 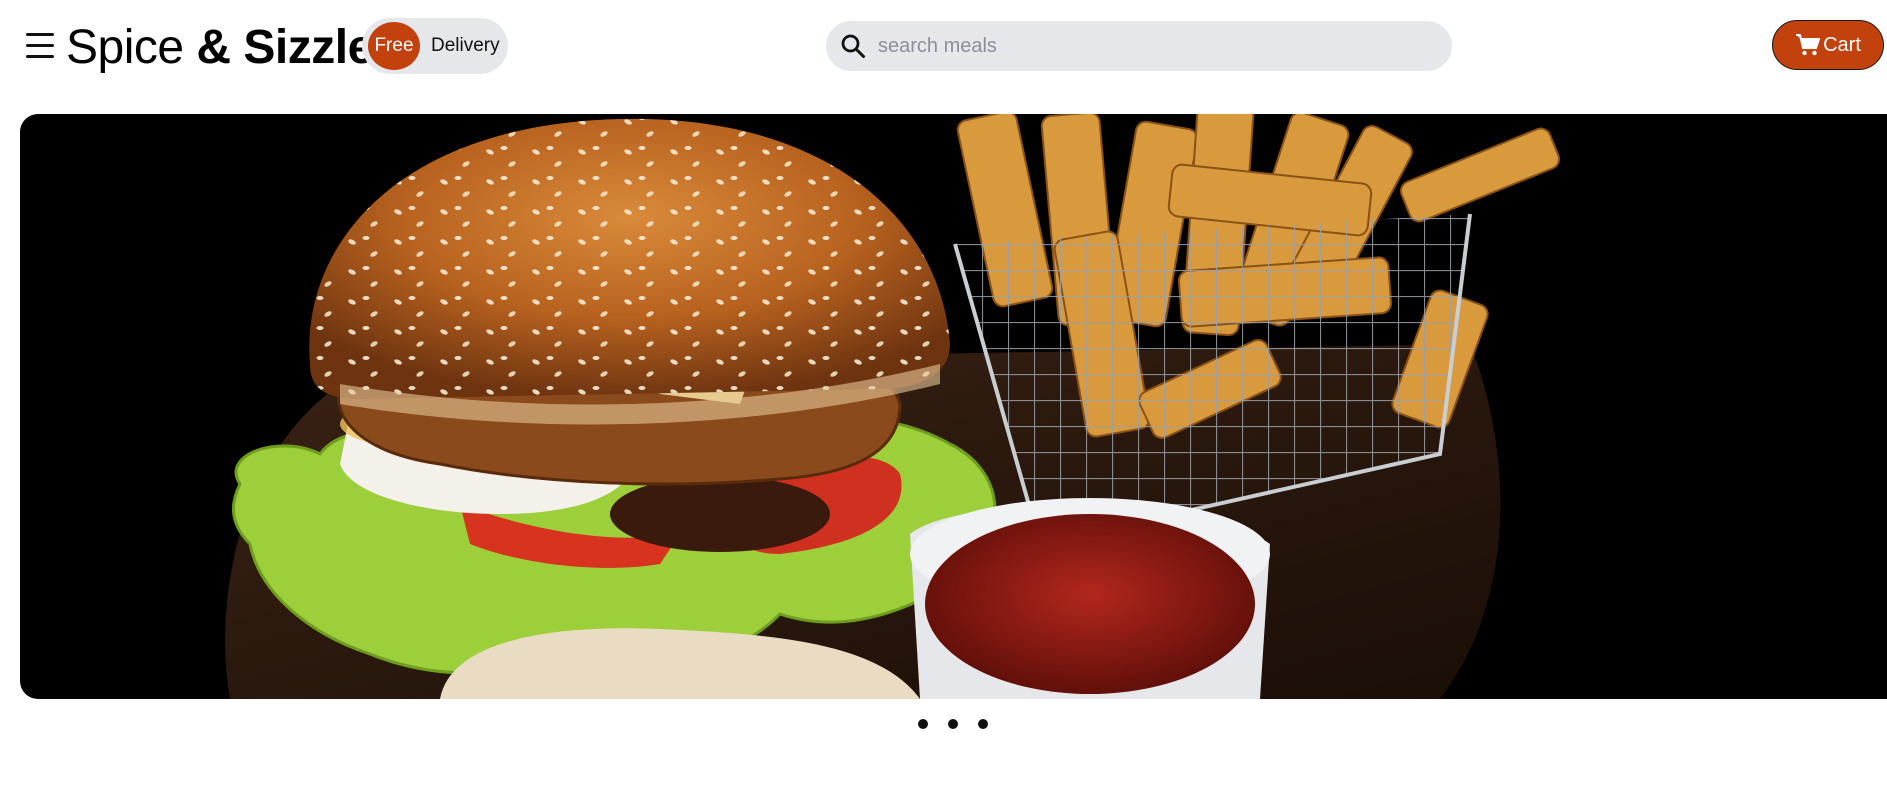 I want to click on search-icon, so click(x=853, y=46).